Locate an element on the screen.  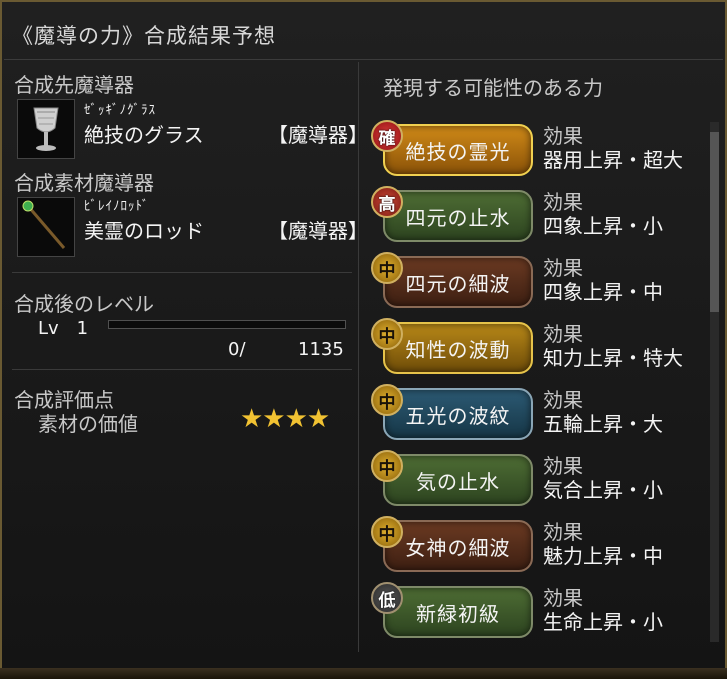
effect-value: 五輪上昇・大 is located at coordinates (603, 424).